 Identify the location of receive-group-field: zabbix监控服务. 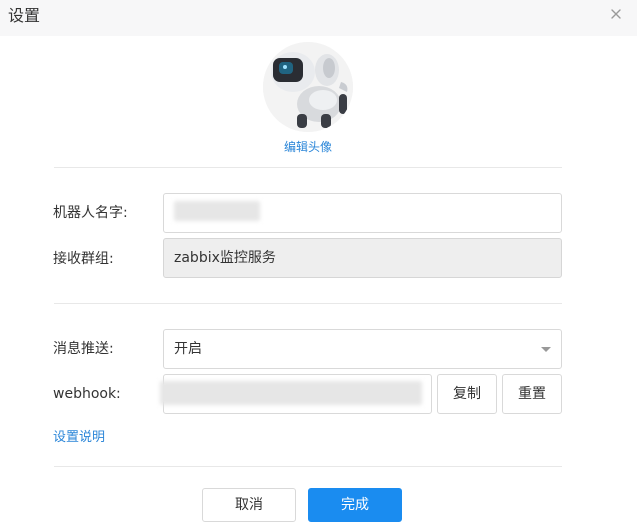
(362, 258).